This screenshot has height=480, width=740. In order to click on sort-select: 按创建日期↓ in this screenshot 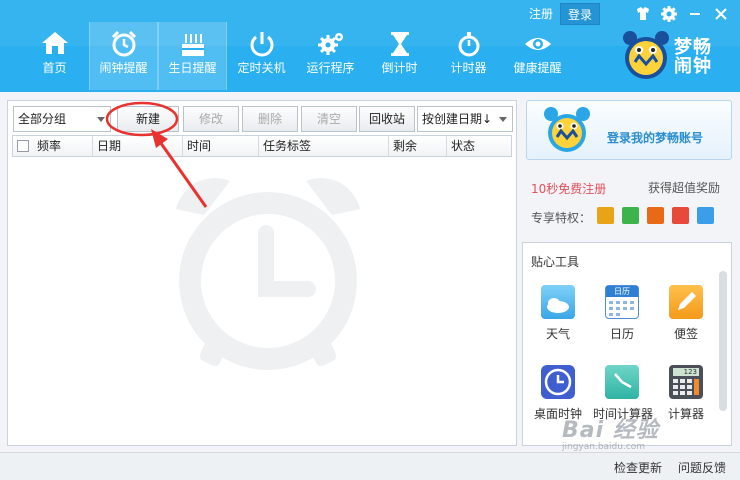, I will do `click(465, 119)`.